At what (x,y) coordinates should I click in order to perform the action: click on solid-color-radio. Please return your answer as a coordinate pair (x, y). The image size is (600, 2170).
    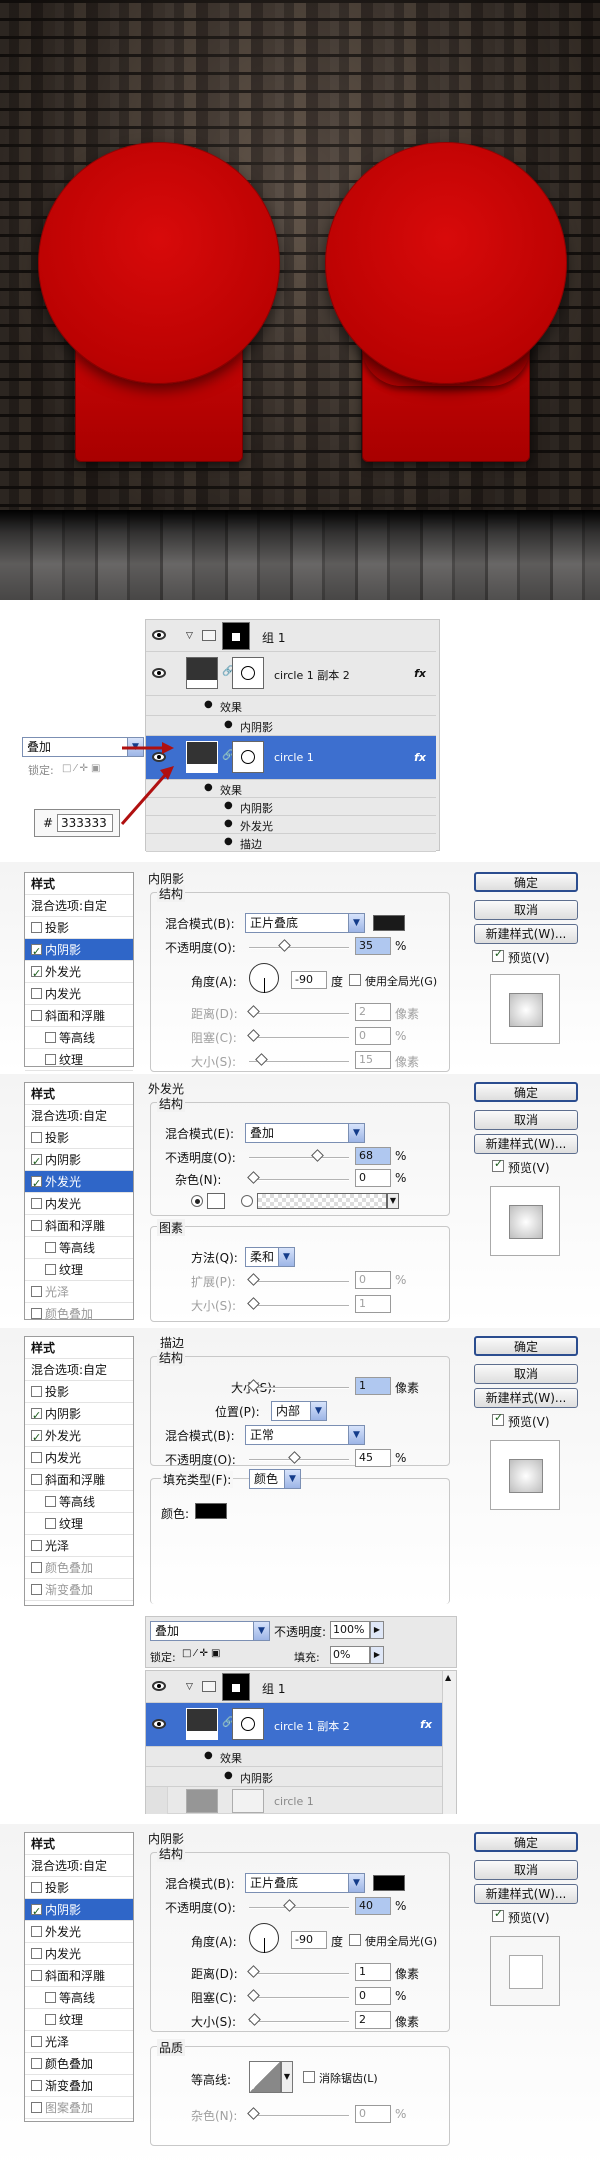
    Looking at the image, I should click on (197, 1201).